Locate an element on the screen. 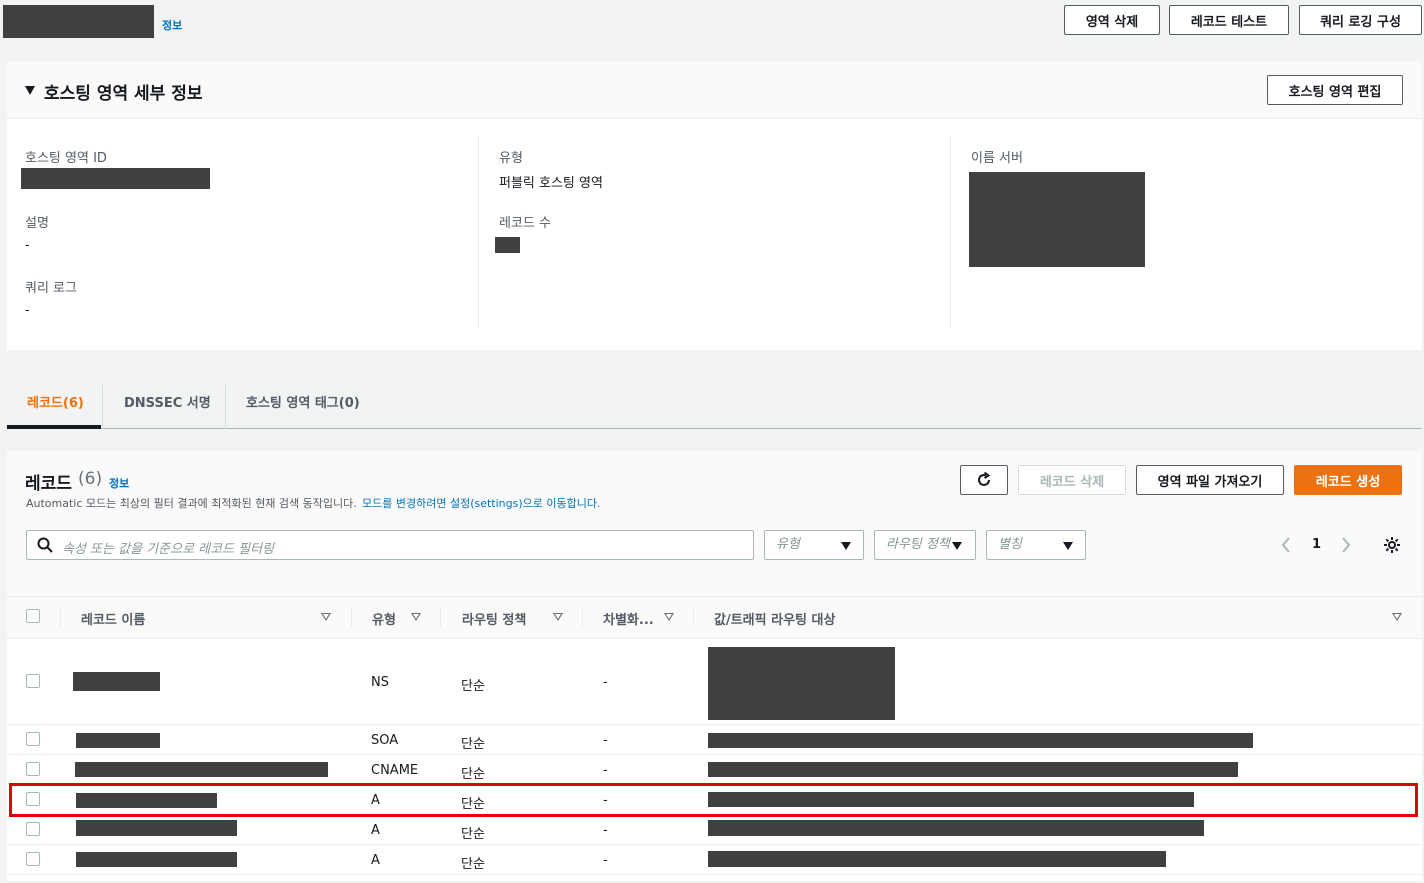 This screenshot has height=883, width=1424. refresh-icon is located at coordinates (984, 478).